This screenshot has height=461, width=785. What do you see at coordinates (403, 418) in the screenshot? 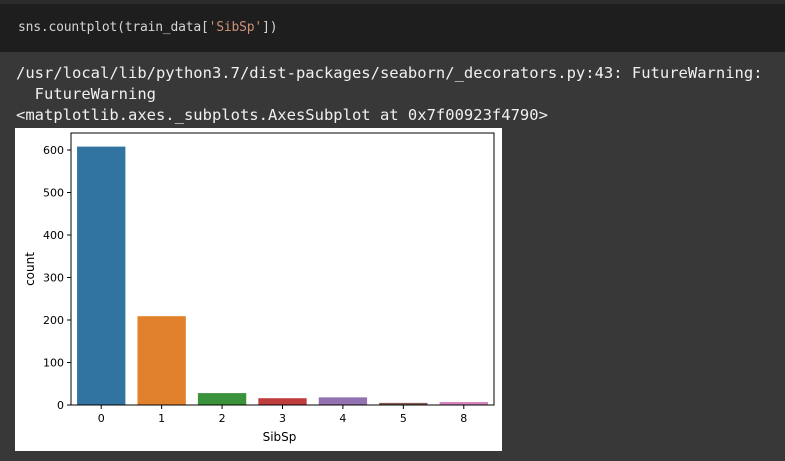
I see `x-tick-label: 5` at bounding box center [403, 418].